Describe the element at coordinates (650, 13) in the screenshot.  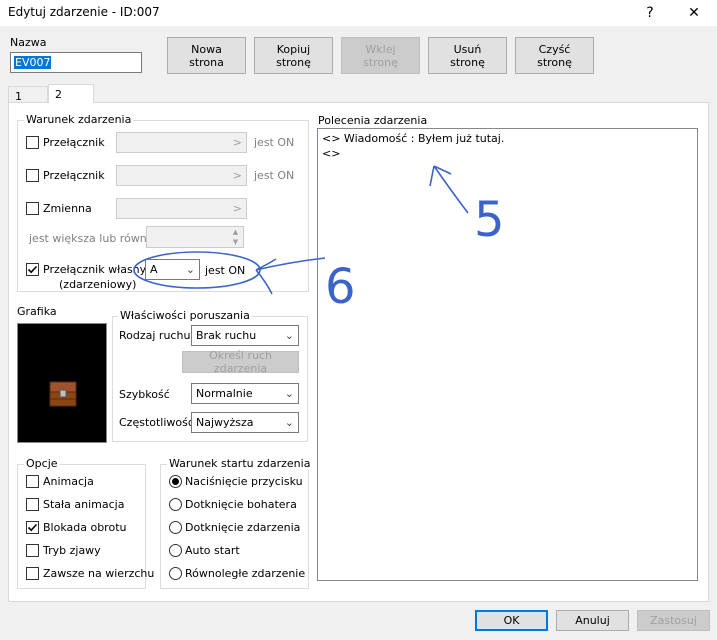
I see `help-button: ?` at that location.